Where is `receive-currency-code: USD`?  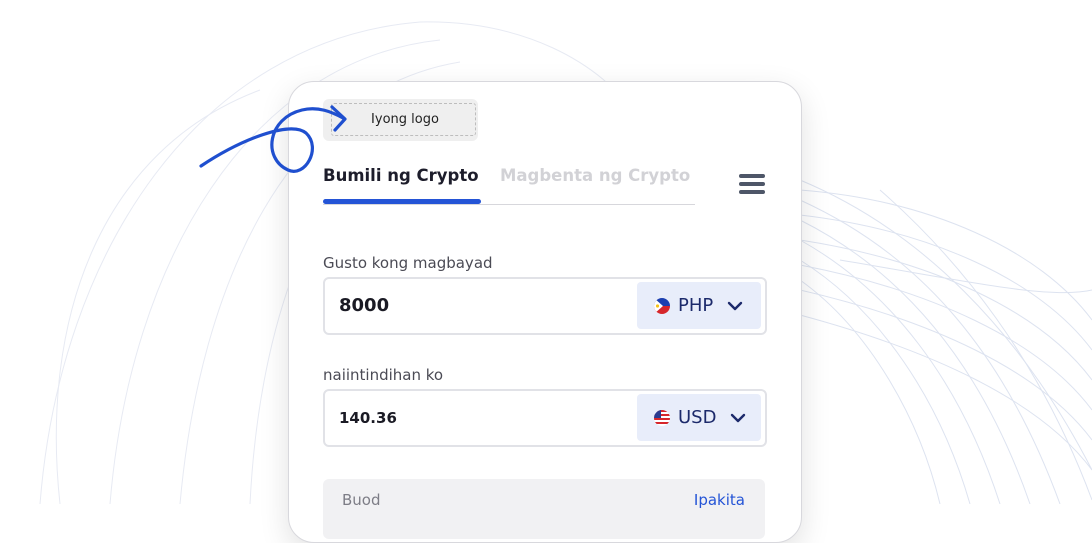 receive-currency-code: USD is located at coordinates (697, 417).